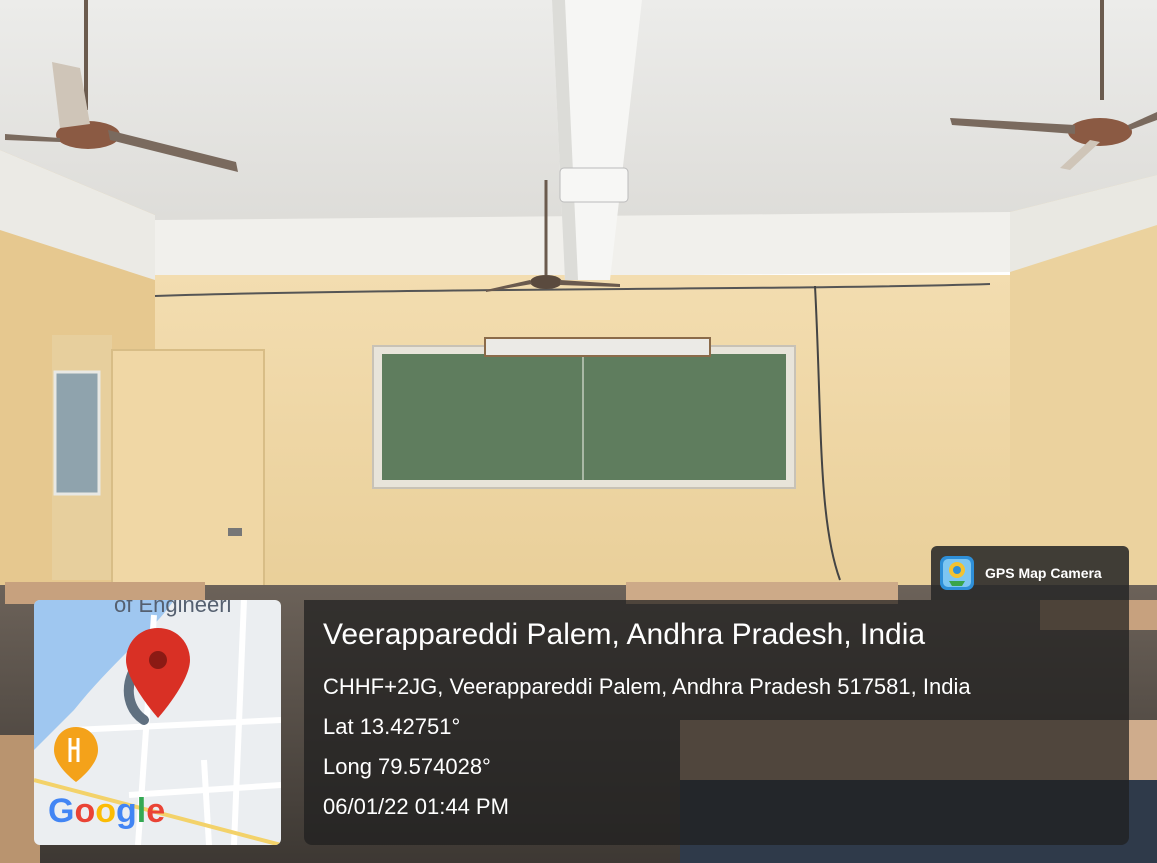 The height and width of the screenshot is (863, 1157). I want to click on app-badge: GPS Map Camera, so click(1030, 573).